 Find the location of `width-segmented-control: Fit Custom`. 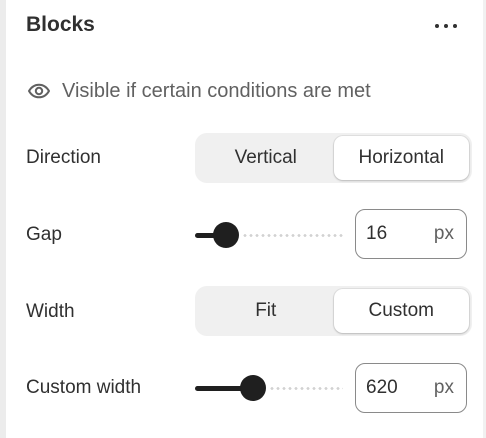

width-segmented-control: Fit Custom is located at coordinates (333, 311).